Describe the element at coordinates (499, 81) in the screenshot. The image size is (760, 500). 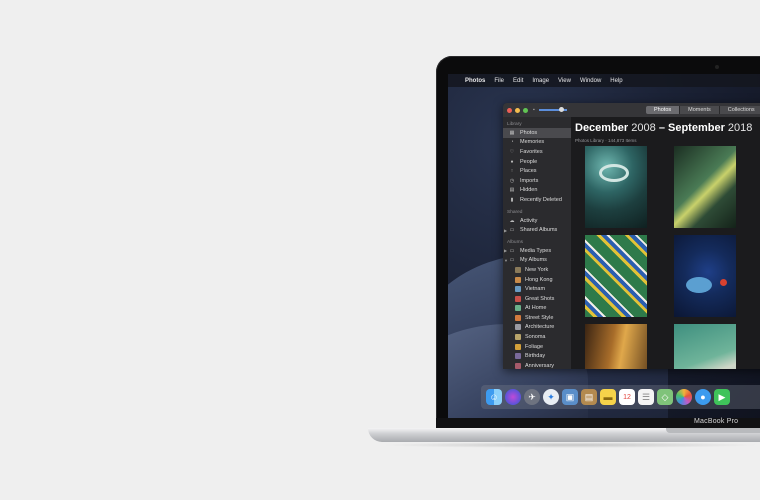
I see `menu-file: File` at that location.